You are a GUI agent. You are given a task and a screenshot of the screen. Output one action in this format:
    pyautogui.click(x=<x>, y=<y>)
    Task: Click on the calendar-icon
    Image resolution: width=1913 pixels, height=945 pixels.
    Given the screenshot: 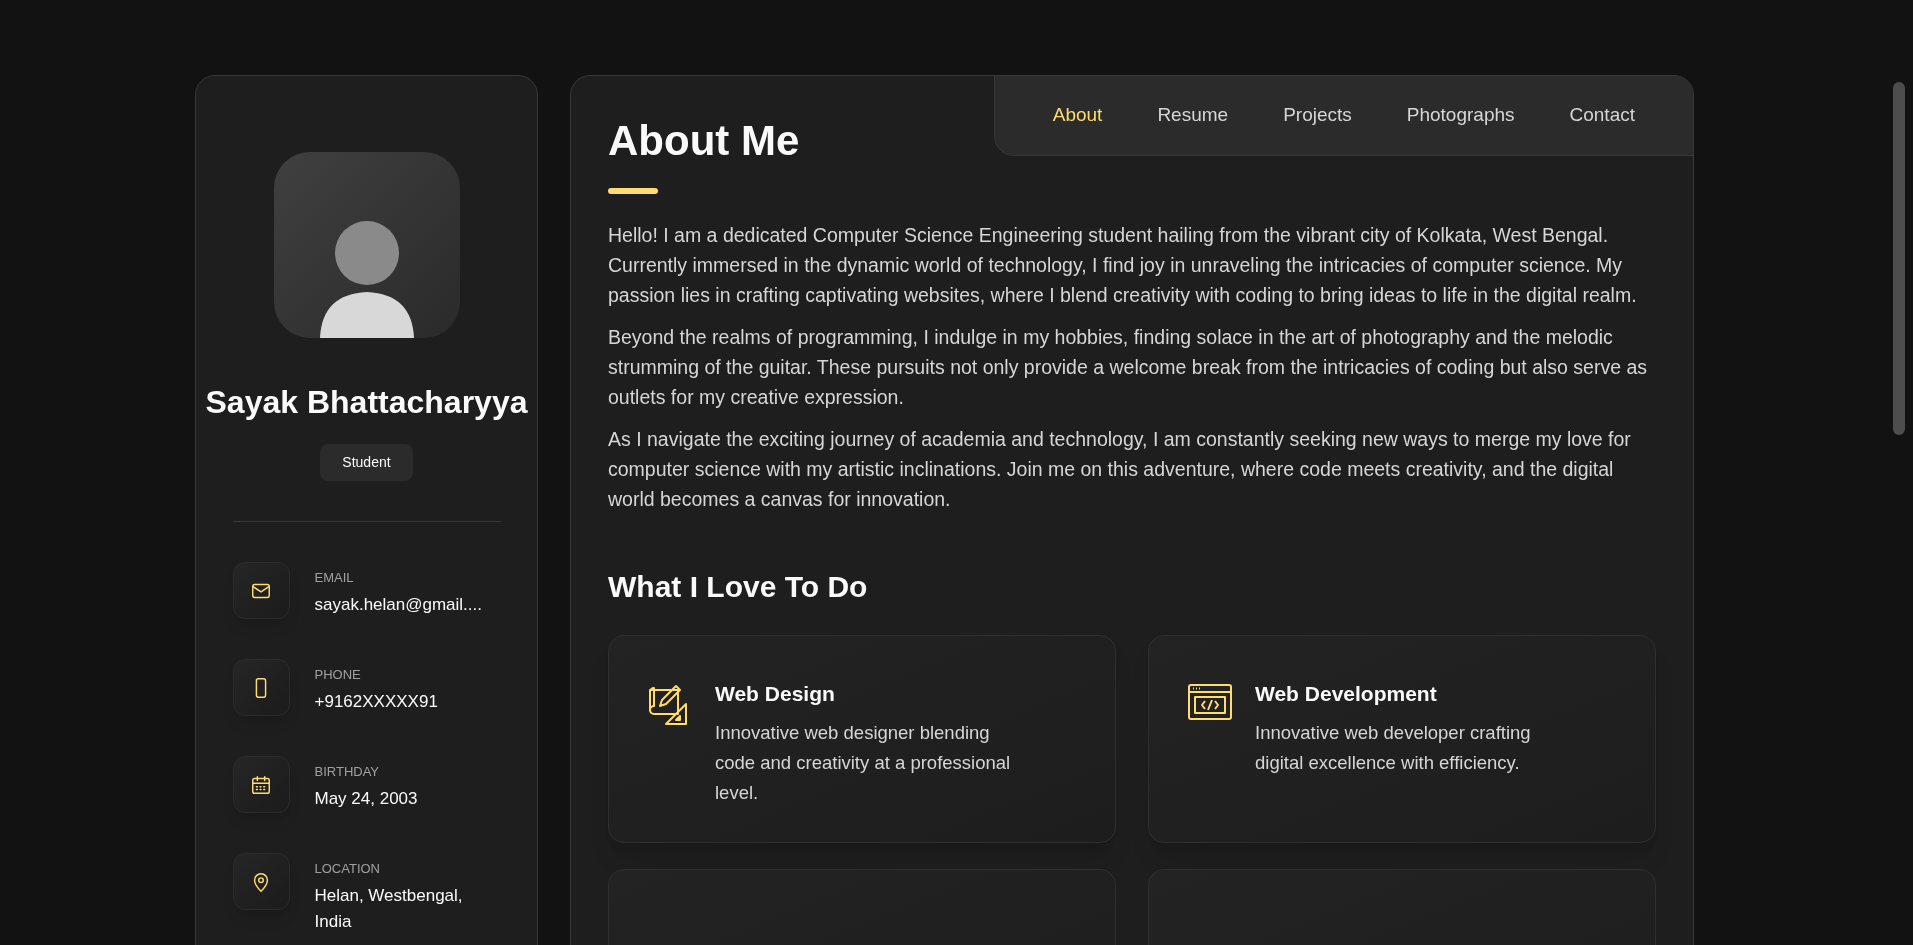 What is the action you would take?
    pyautogui.click(x=261, y=784)
    